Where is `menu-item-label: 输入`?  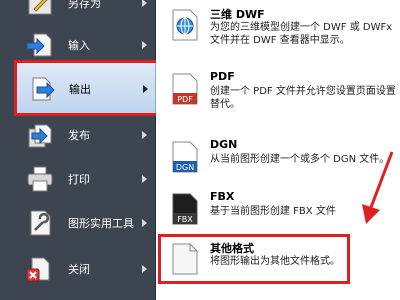
menu-item-label: 输入 is located at coordinates (79, 45).